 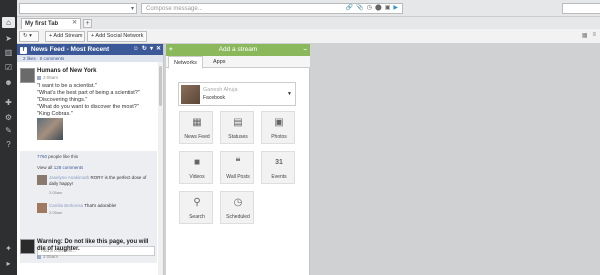 What do you see at coordinates (594, 35) in the screenshot?
I see `menu-icon: ≡` at bounding box center [594, 35].